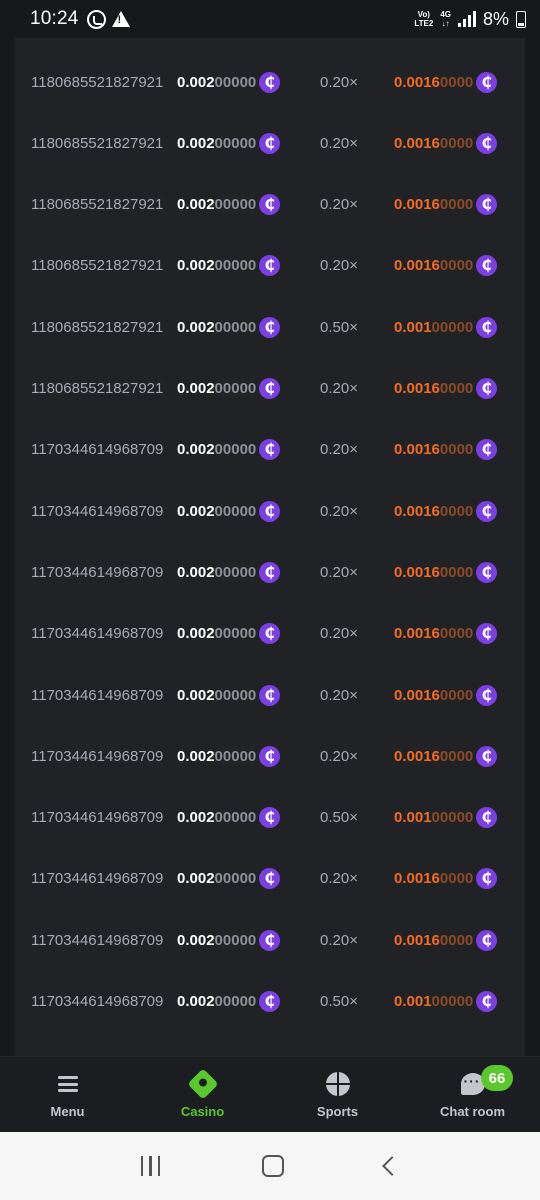 The image size is (540, 1200). I want to click on nav-sports: Sports, so click(337, 1094).